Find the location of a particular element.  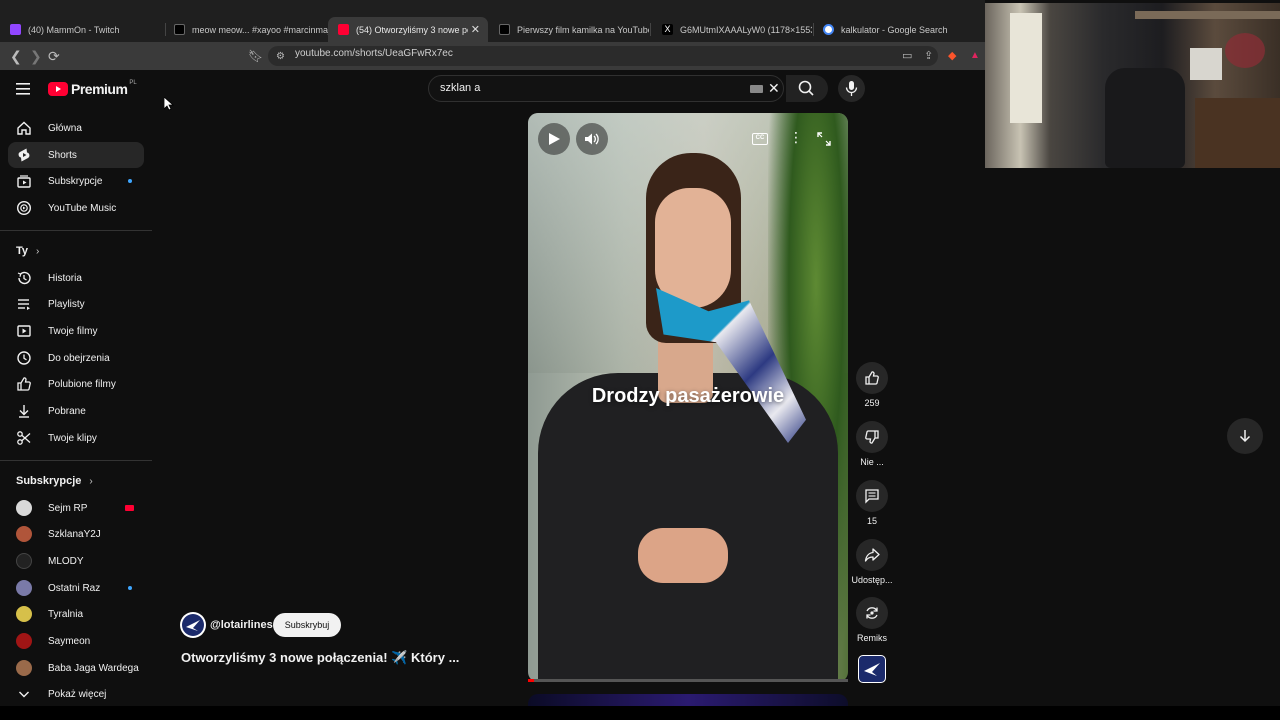

sidebar-subscription-channel: Saymeon is located at coordinates (76, 641).